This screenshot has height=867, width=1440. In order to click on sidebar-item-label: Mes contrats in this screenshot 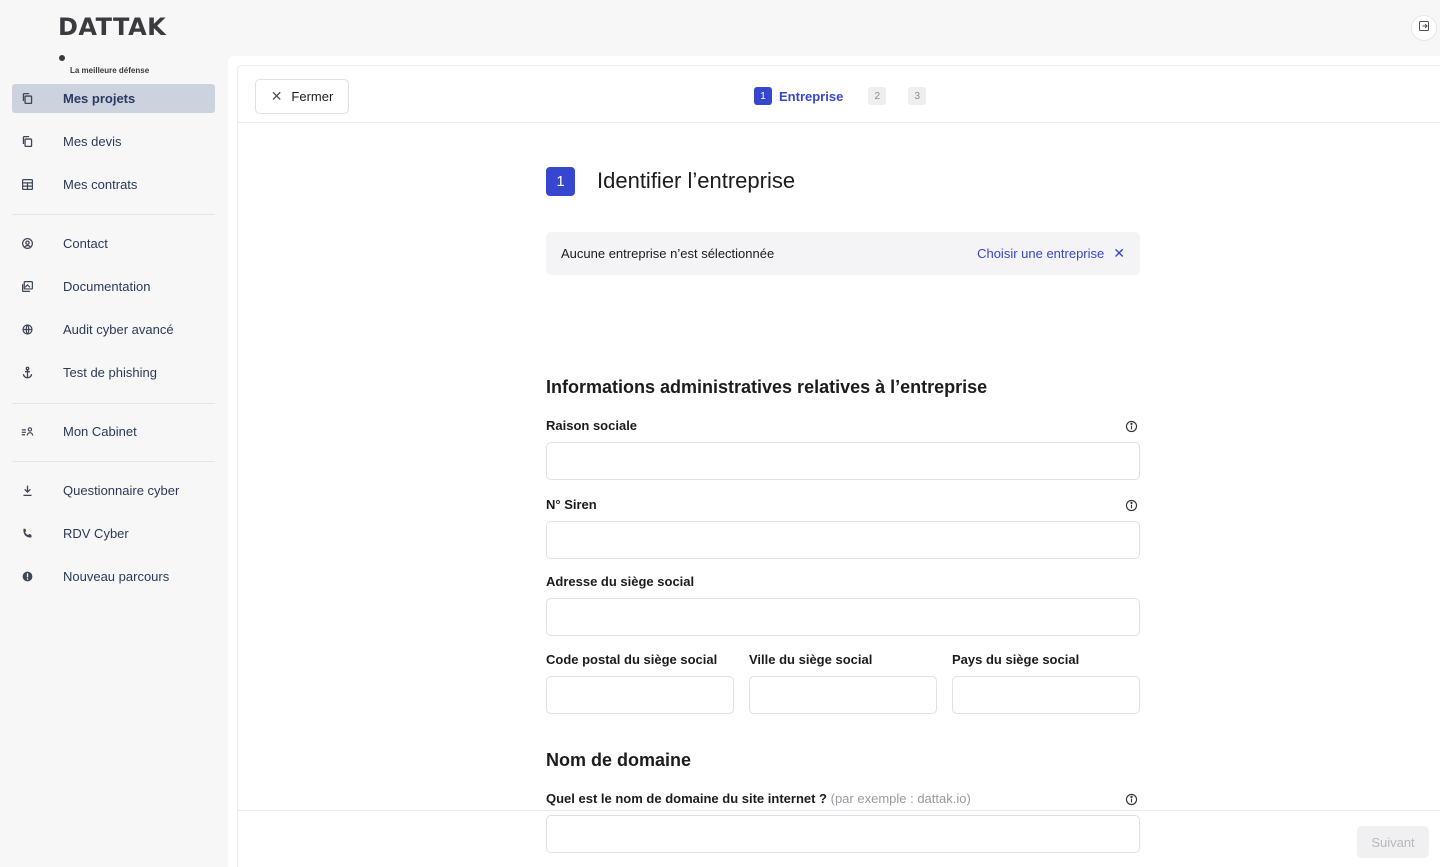, I will do `click(100, 184)`.